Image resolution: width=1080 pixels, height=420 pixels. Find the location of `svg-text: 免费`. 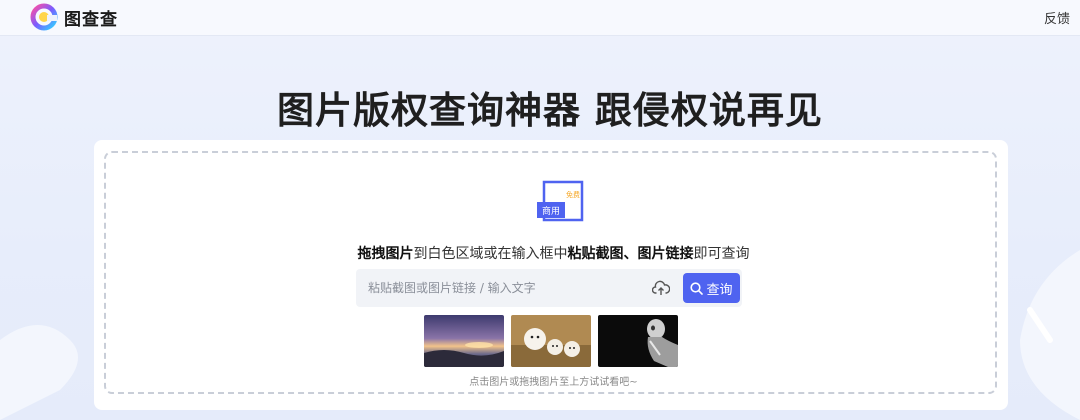

svg-text: 免费 is located at coordinates (573, 194).